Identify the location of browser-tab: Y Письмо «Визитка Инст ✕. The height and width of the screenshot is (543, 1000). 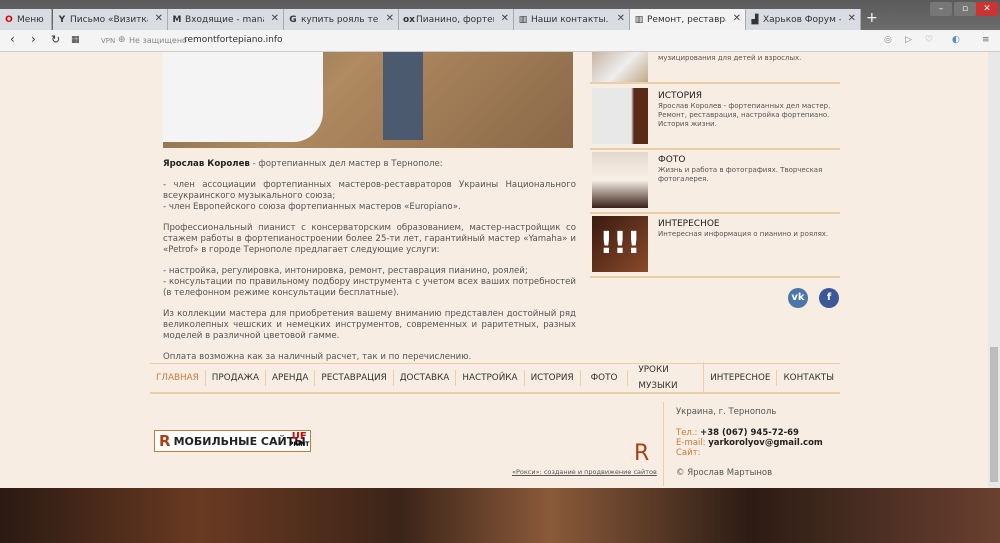
(110, 19).